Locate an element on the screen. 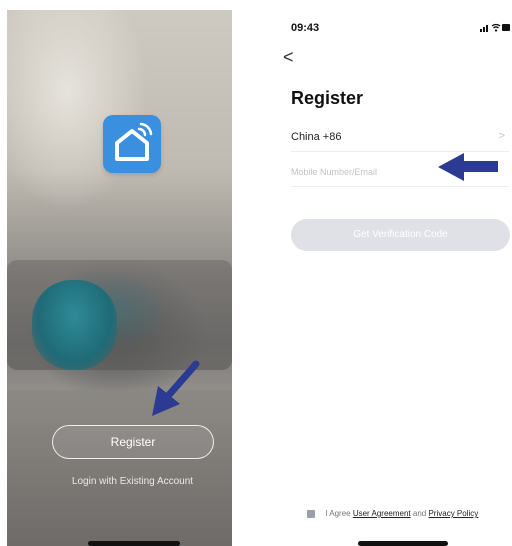 The height and width of the screenshot is (546, 512). status-icons is located at coordinates (495, 27).